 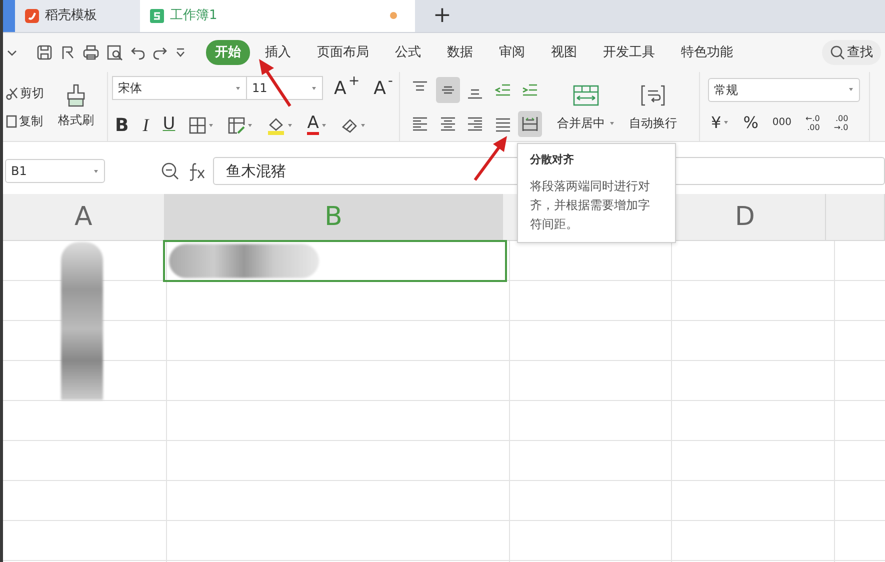 What do you see at coordinates (343, 53) in the screenshot?
I see `ribbon-tab: 页面布局` at bounding box center [343, 53].